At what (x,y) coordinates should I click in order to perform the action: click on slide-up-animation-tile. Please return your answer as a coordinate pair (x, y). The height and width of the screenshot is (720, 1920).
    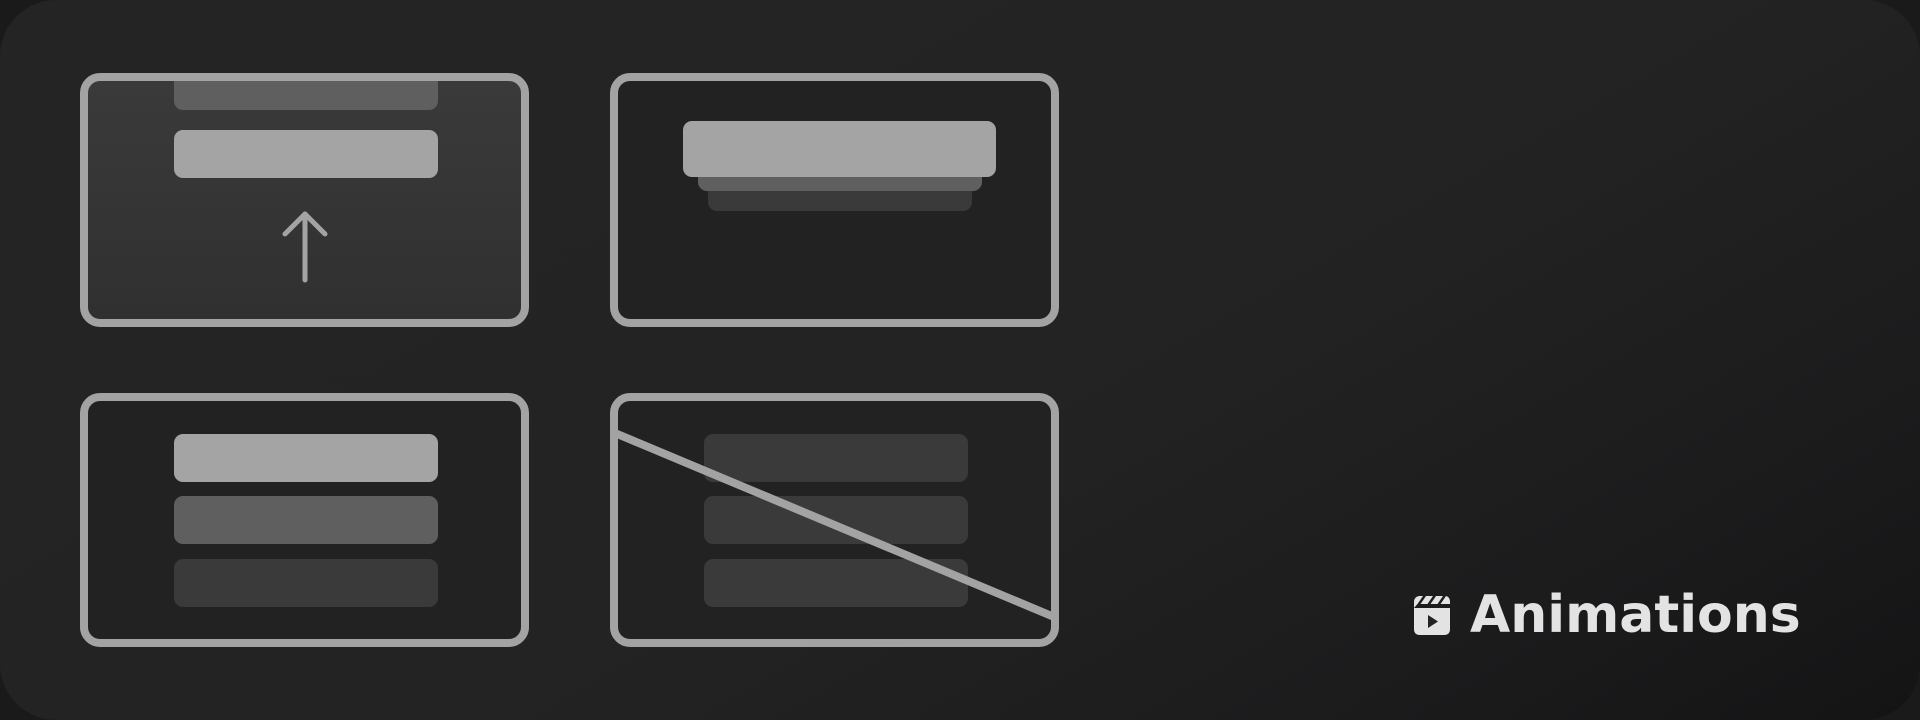
    Looking at the image, I should click on (304, 200).